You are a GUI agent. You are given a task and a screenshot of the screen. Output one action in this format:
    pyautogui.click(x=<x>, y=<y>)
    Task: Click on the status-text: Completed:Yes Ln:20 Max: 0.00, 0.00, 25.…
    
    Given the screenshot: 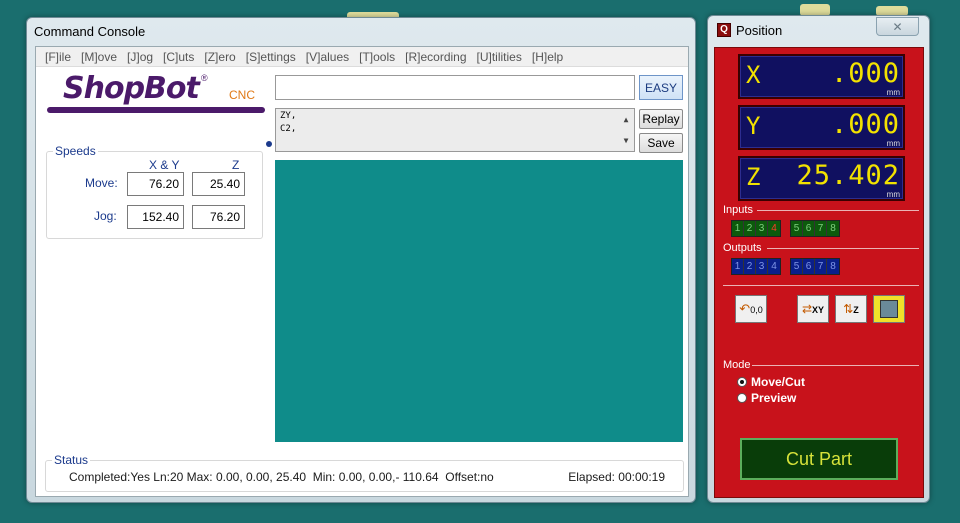 What is the action you would take?
    pyautogui.click(x=281, y=477)
    